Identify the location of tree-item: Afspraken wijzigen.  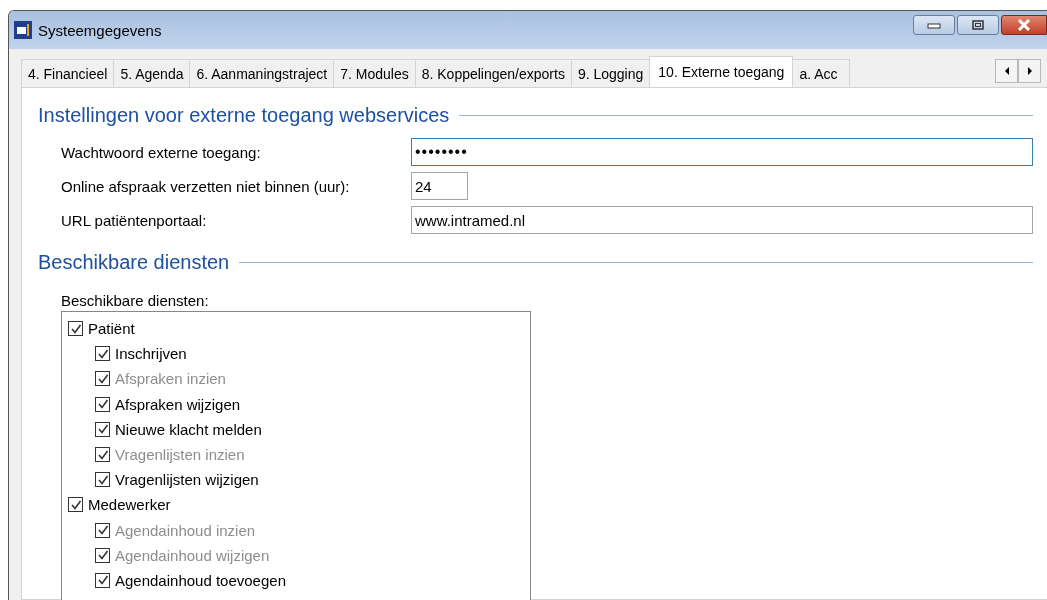
(178, 404).